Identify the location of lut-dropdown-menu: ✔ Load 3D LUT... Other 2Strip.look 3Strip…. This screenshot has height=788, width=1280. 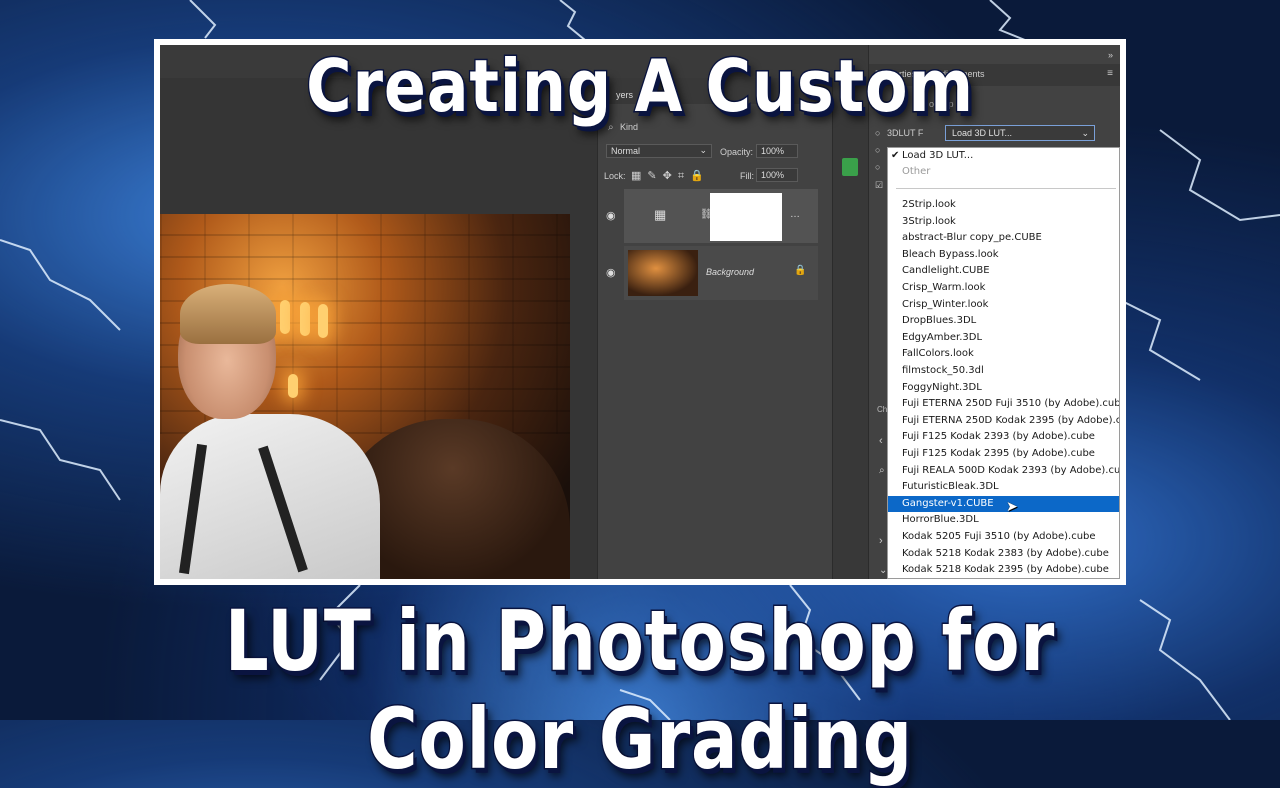
(1003, 363).